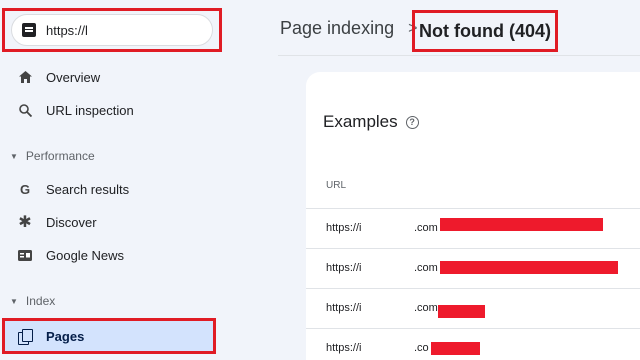 The width and height of the screenshot is (640, 360). I want to click on sidebar-item-url-inspection: URL inspection, so click(116, 110).